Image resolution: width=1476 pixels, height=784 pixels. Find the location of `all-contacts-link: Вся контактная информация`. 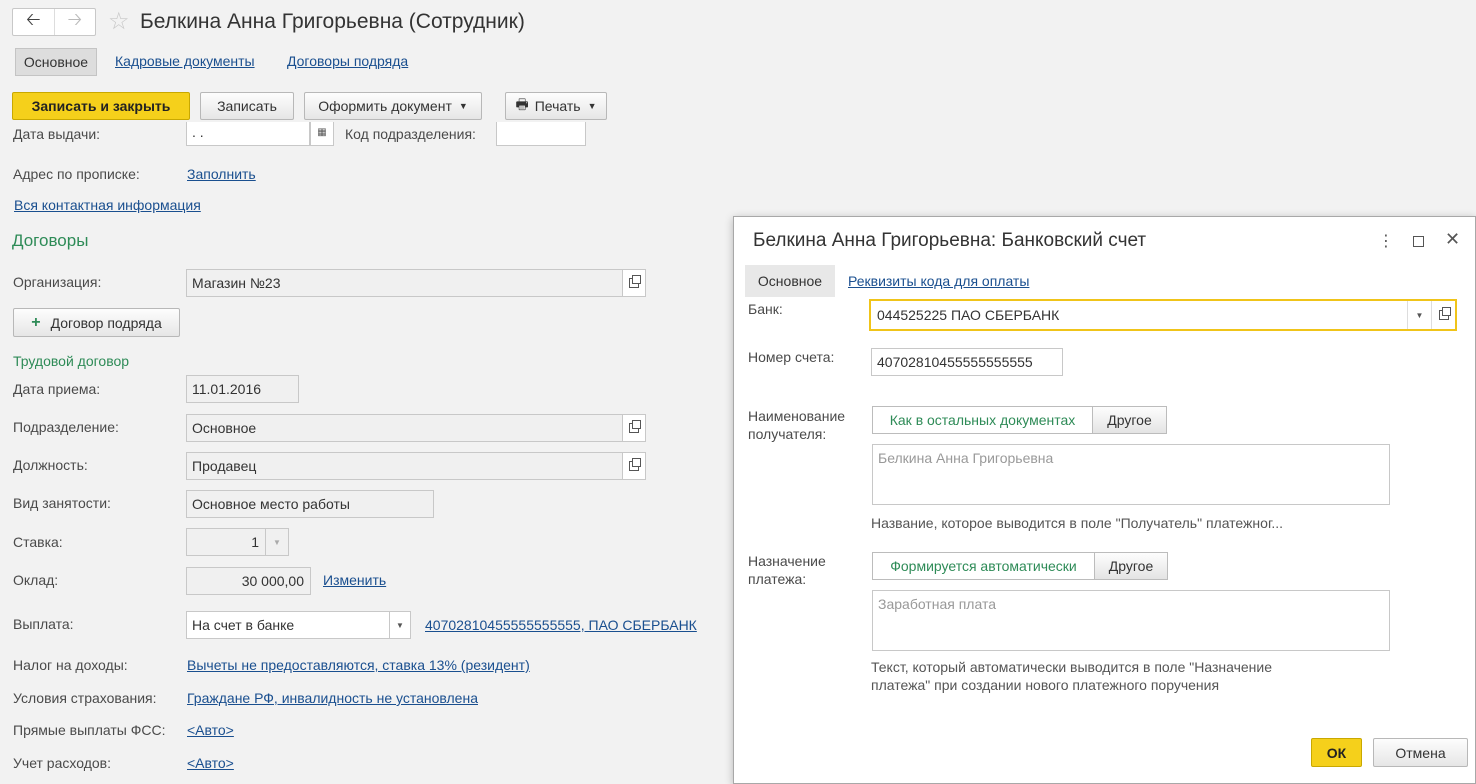

all-contacts-link: Вся контактная информация is located at coordinates (107, 205).